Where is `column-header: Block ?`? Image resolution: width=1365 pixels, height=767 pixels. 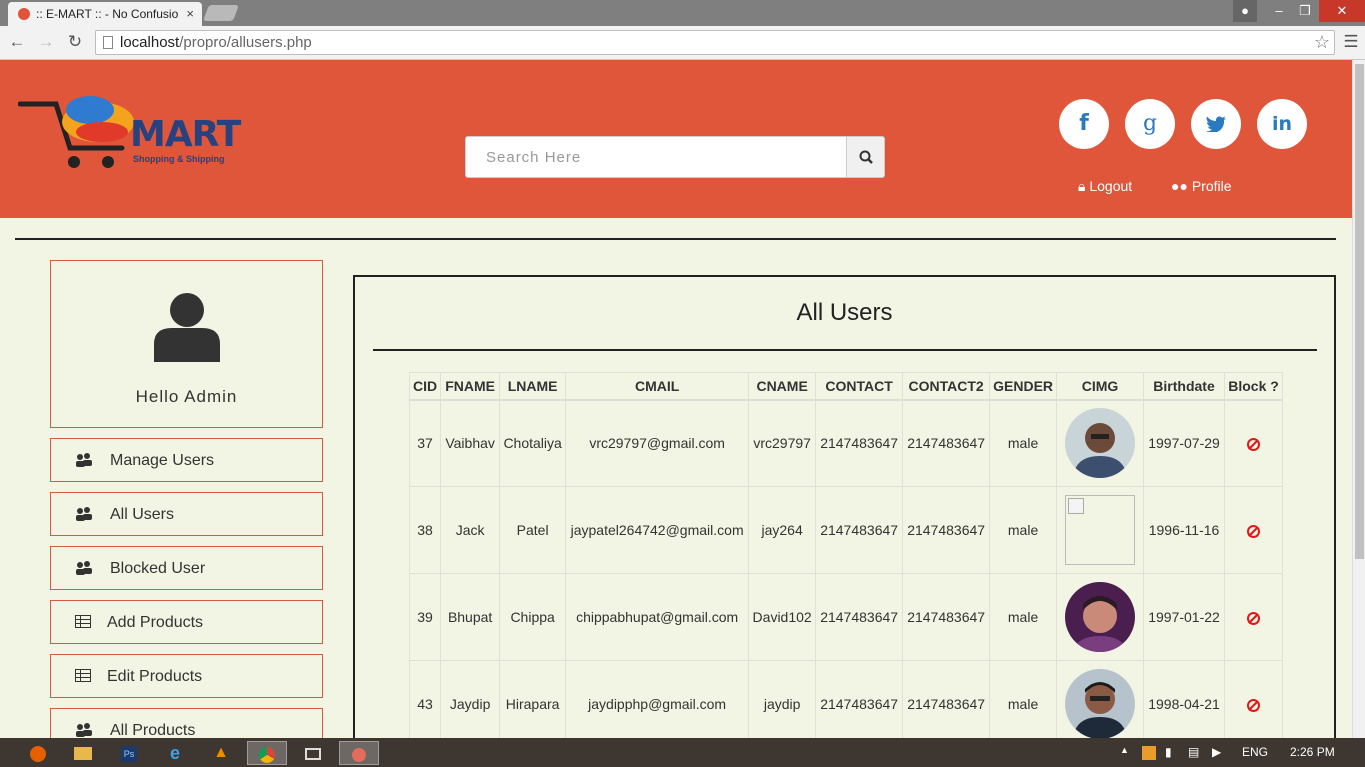 column-header: Block ? is located at coordinates (1254, 386).